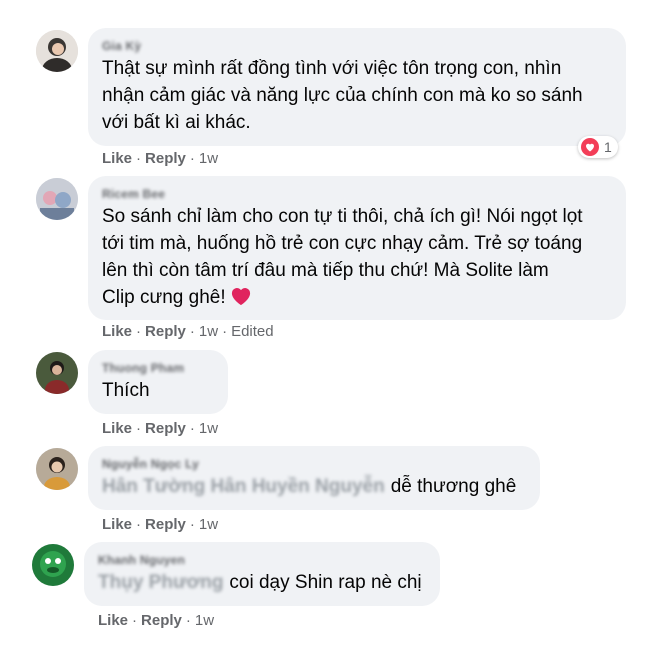  What do you see at coordinates (357, 46) in the screenshot?
I see `comment-author: Gia Kỳ` at bounding box center [357, 46].